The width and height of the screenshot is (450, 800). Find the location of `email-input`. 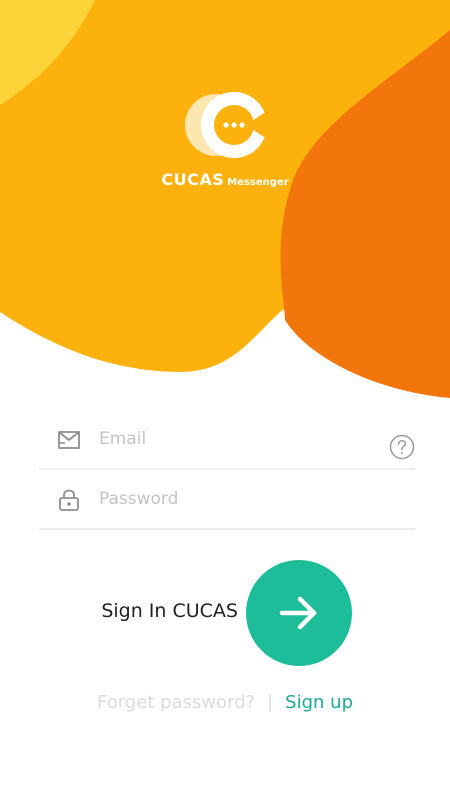

email-input is located at coordinates (239, 439).